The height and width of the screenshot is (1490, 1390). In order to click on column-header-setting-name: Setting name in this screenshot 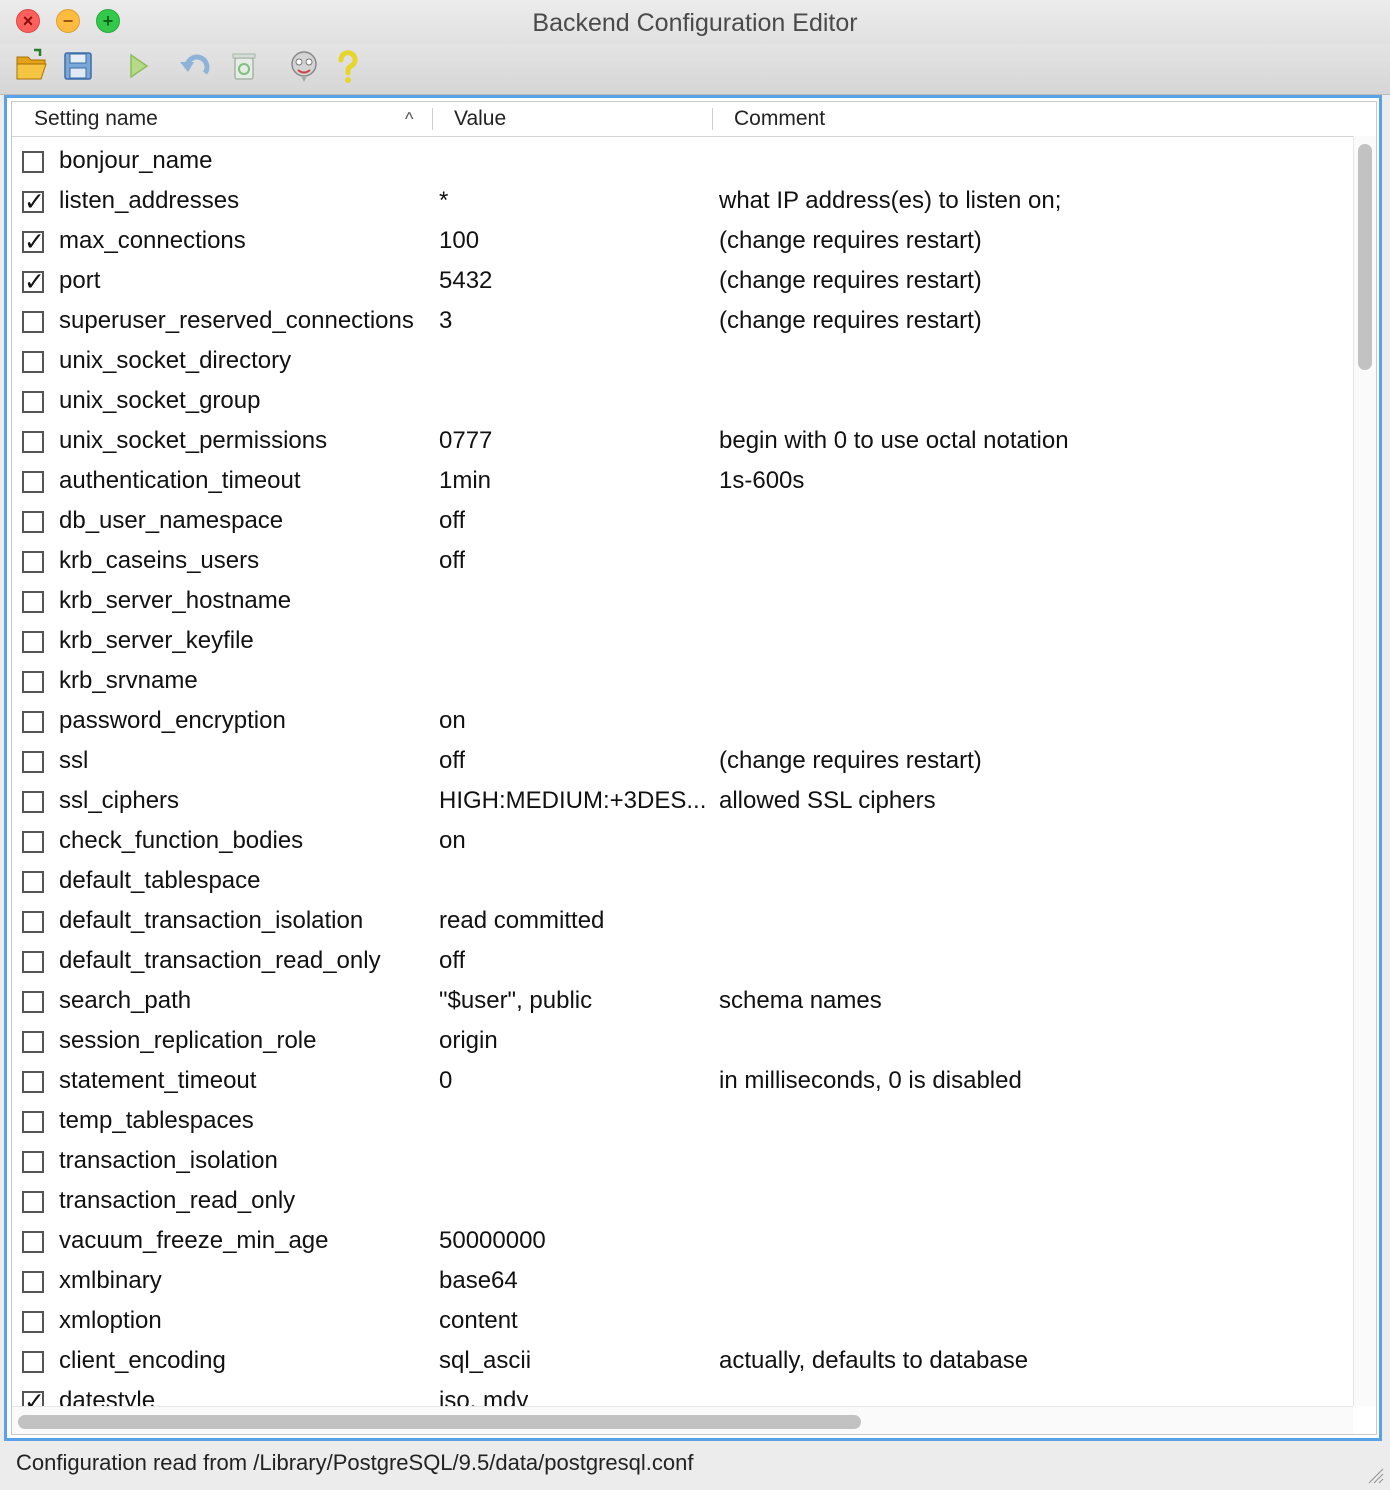, I will do `click(229, 119)`.